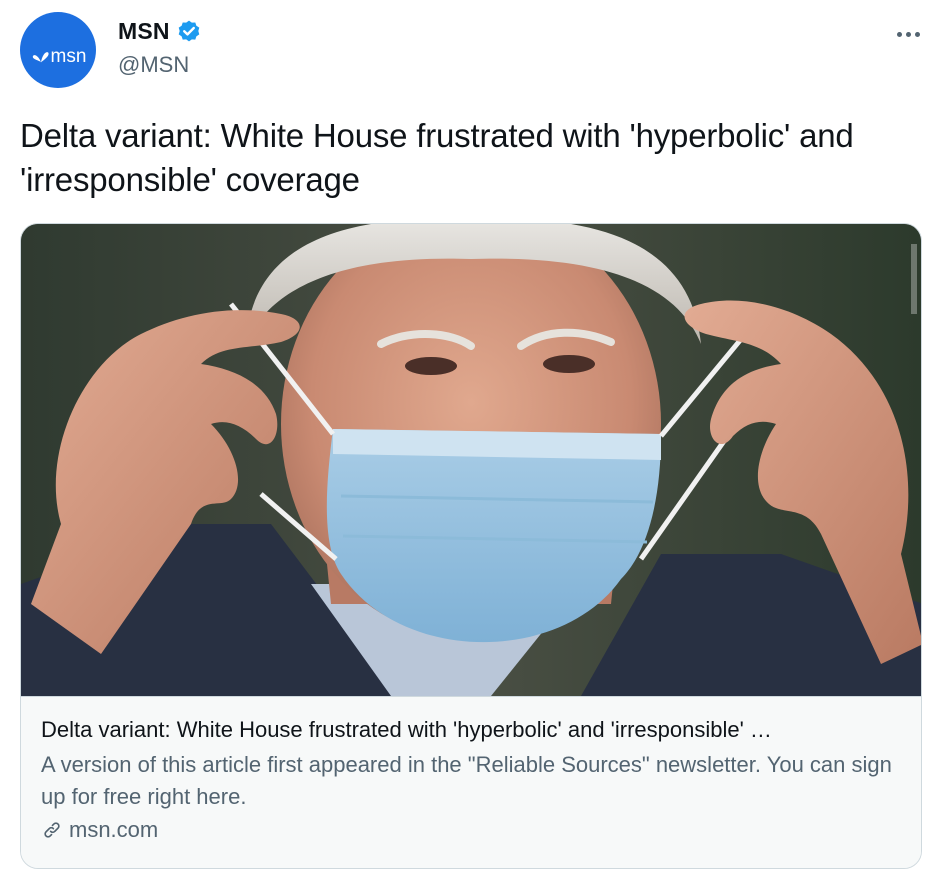  Describe the element at coordinates (40, 57) in the screenshot. I see `butterfly-icon` at that location.